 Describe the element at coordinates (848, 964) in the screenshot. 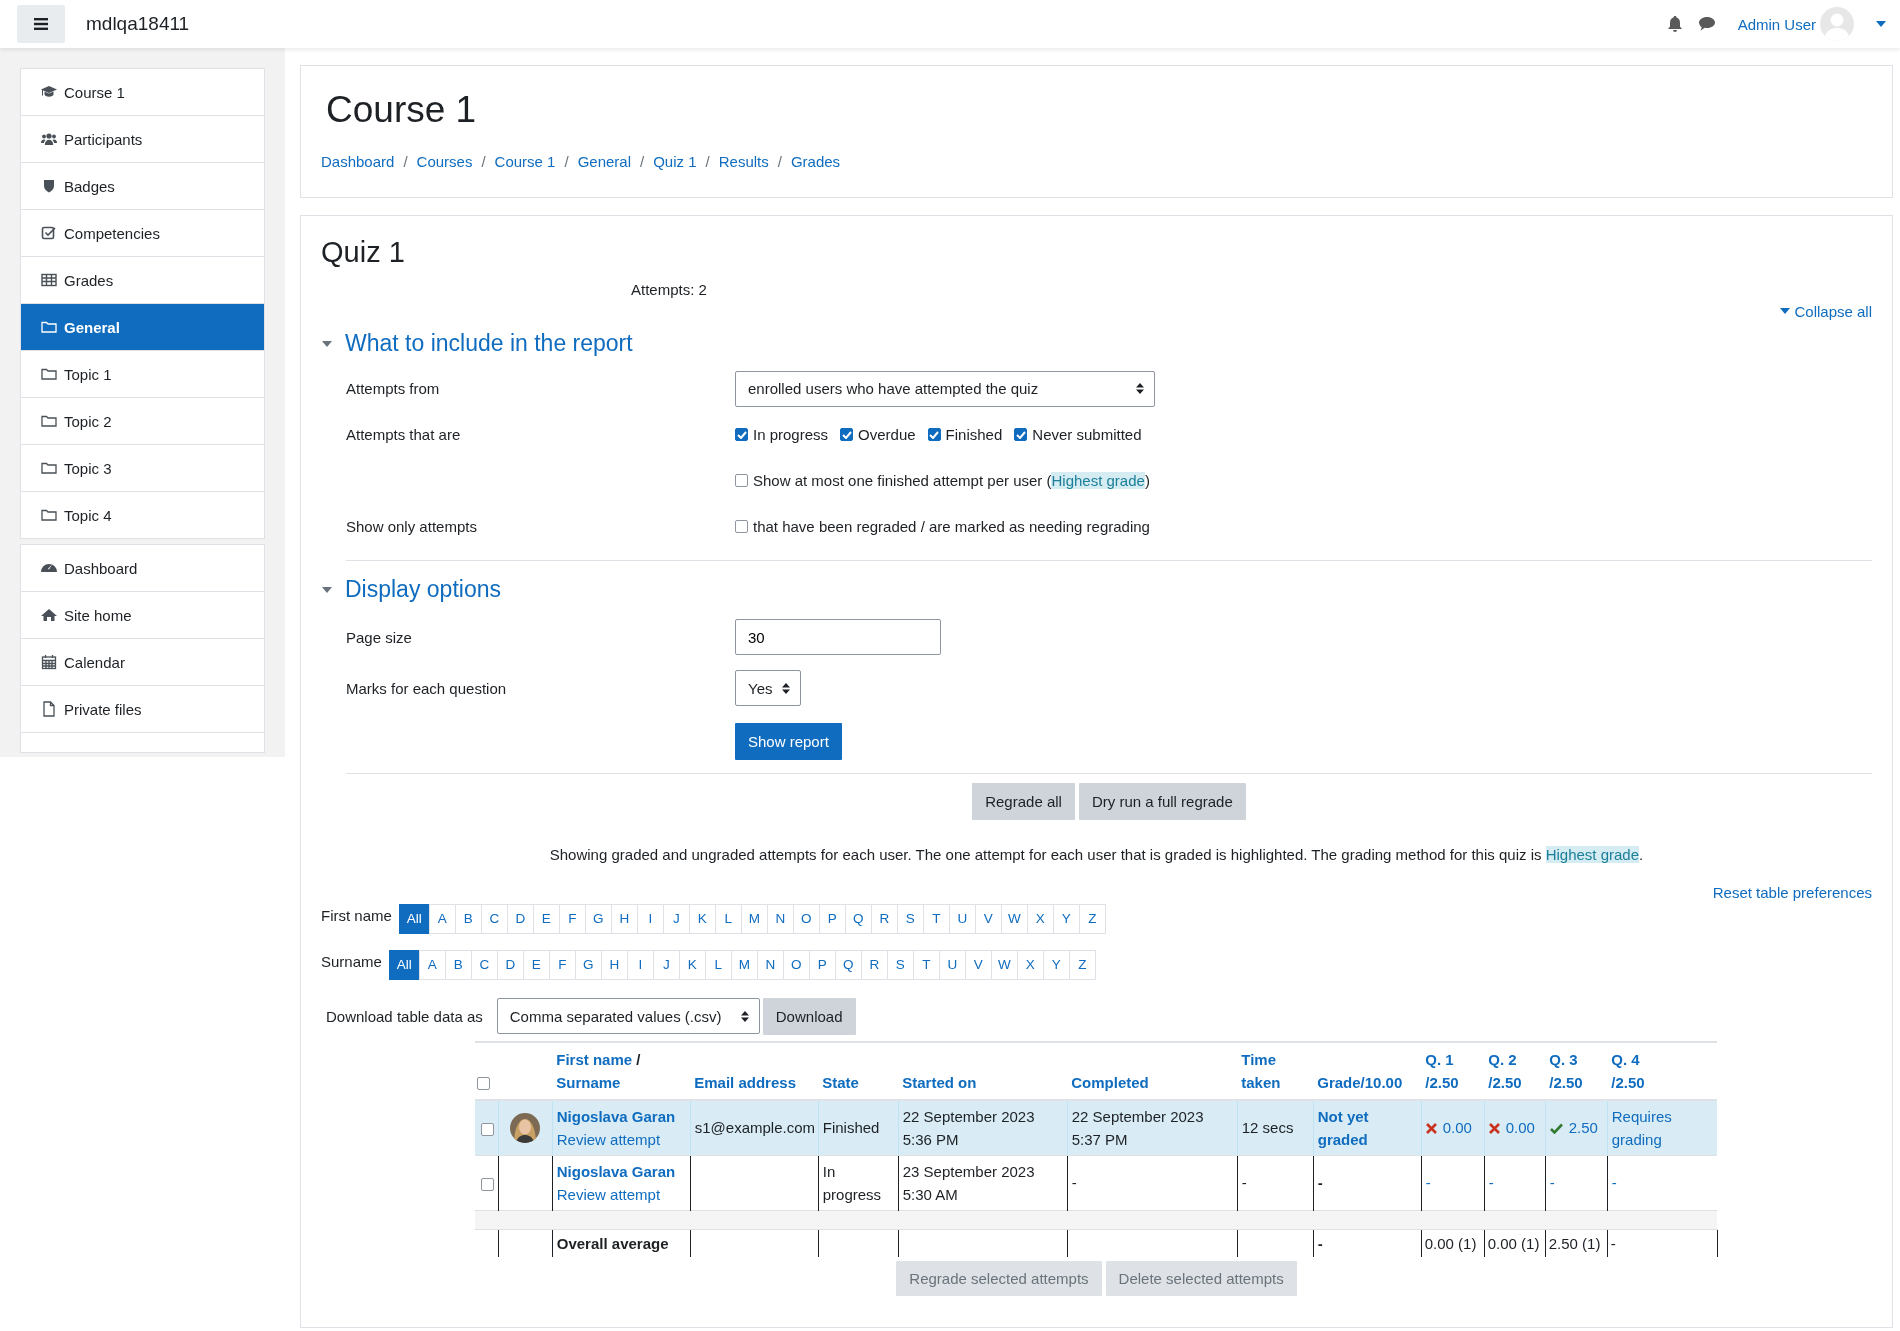

I see `initial-letter: Q` at that location.